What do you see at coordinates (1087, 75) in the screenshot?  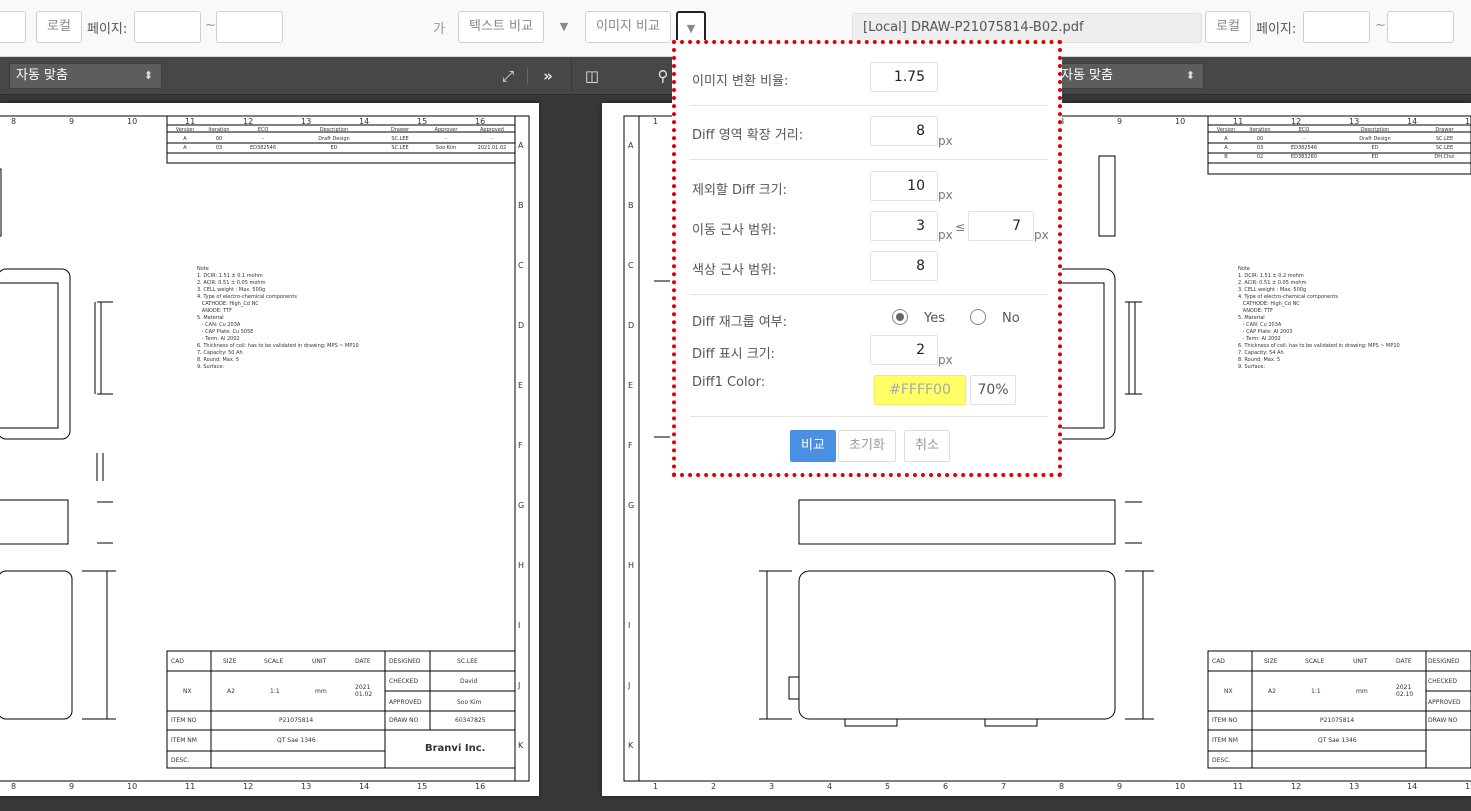 I see `right-zoom-value: 자동 맞춤` at bounding box center [1087, 75].